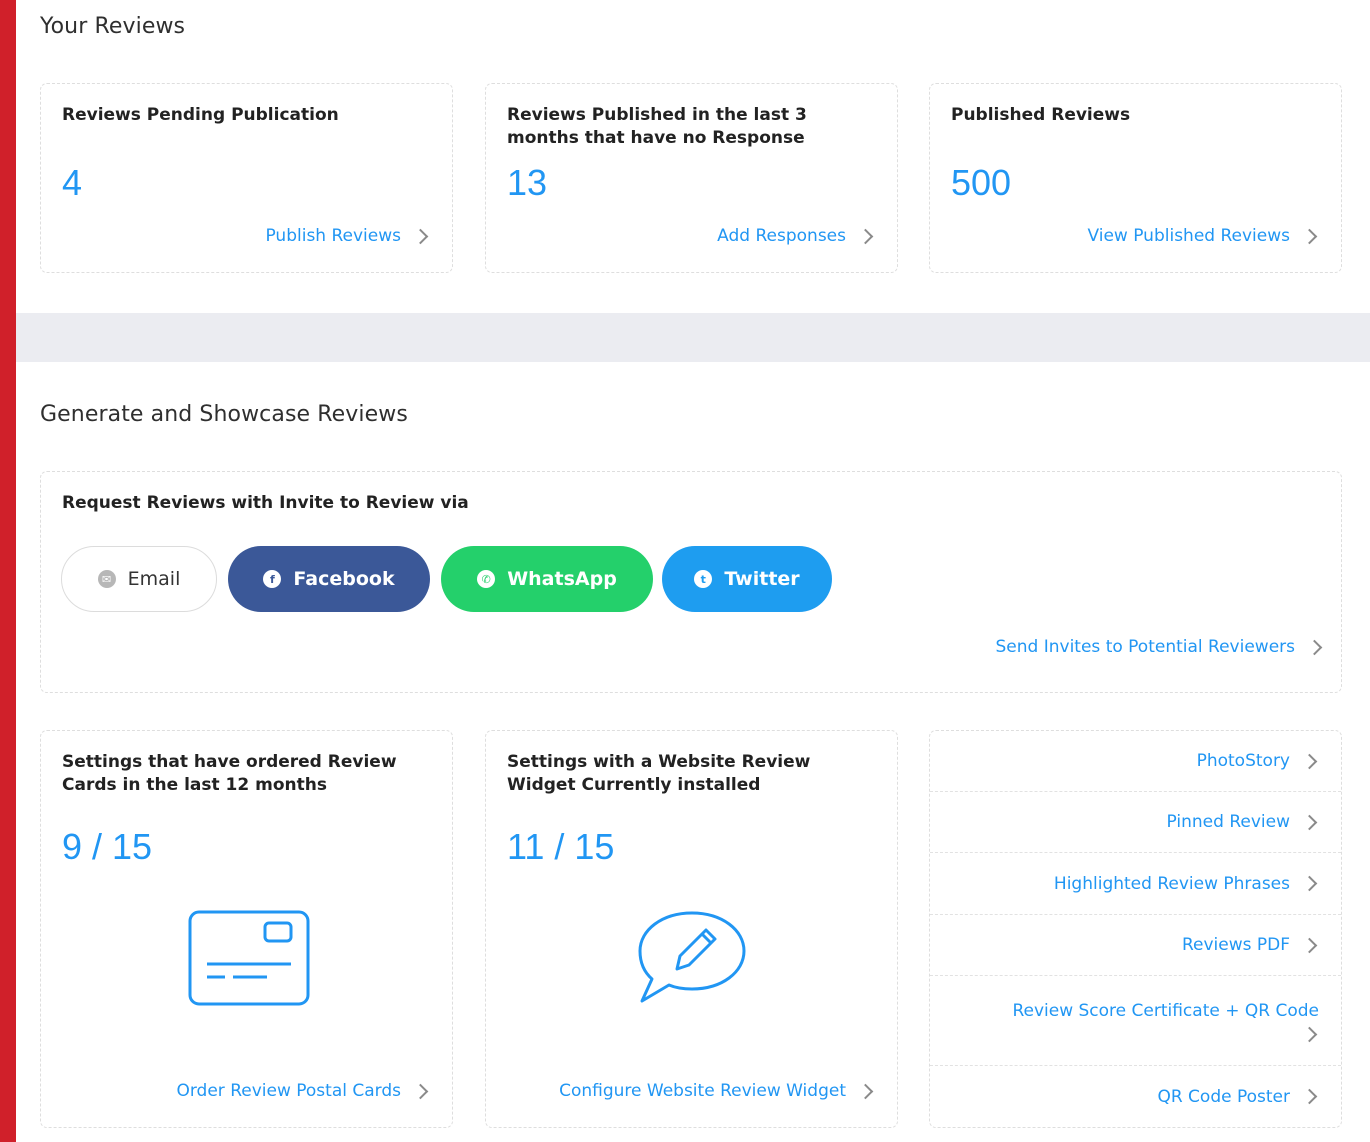 This screenshot has width=1370, height=1142. I want to click on postal-cards-count: 9 / 15, so click(107, 846).